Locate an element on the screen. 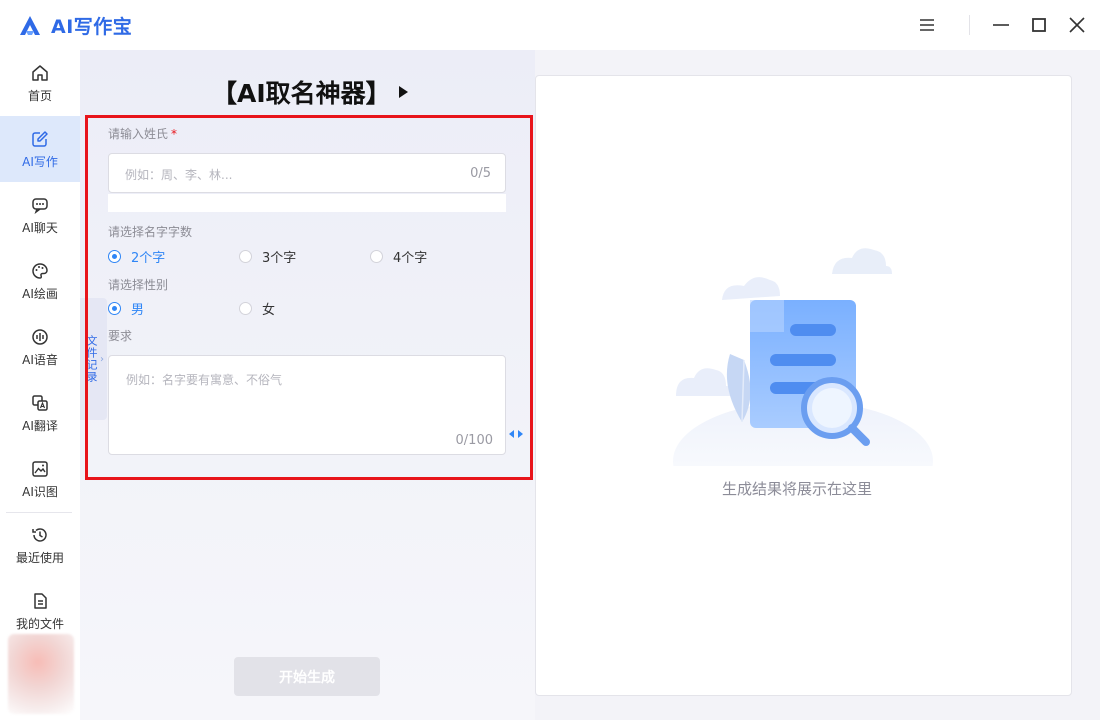 This screenshot has height=720, width=1100. sidebar-item-home: 首页 is located at coordinates (40, 83).